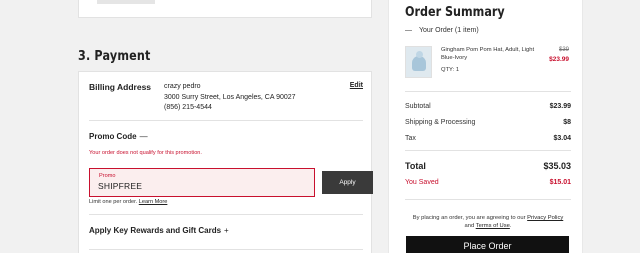 This screenshot has width=640, height=253. Describe the element at coordinates (226, 230) in the screenshot. I see `expand-icon: +` at that location.